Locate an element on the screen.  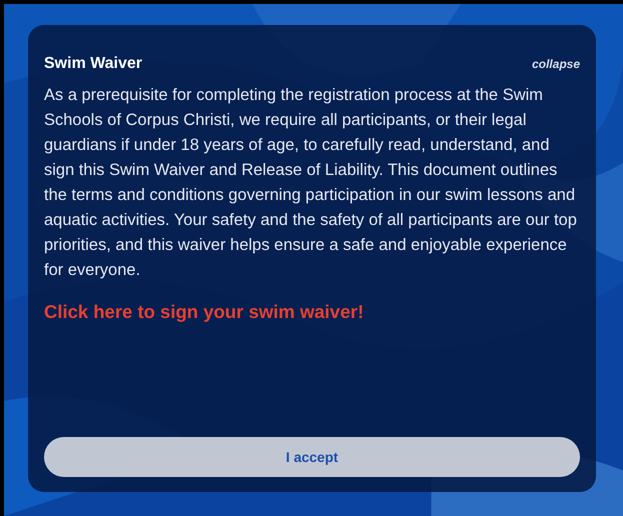
sign-waiver-link: Click here to sign your swim waiver! is located at coordinates (204, 312).